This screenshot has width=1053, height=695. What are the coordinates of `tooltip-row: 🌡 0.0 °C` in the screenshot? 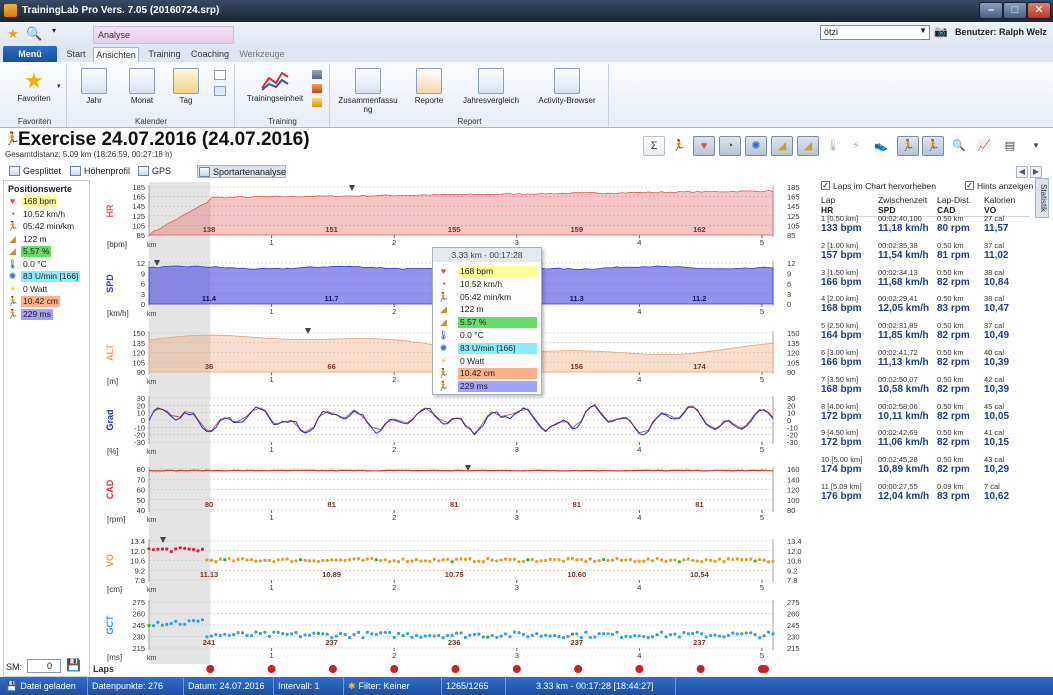 It's located at (488, 335).